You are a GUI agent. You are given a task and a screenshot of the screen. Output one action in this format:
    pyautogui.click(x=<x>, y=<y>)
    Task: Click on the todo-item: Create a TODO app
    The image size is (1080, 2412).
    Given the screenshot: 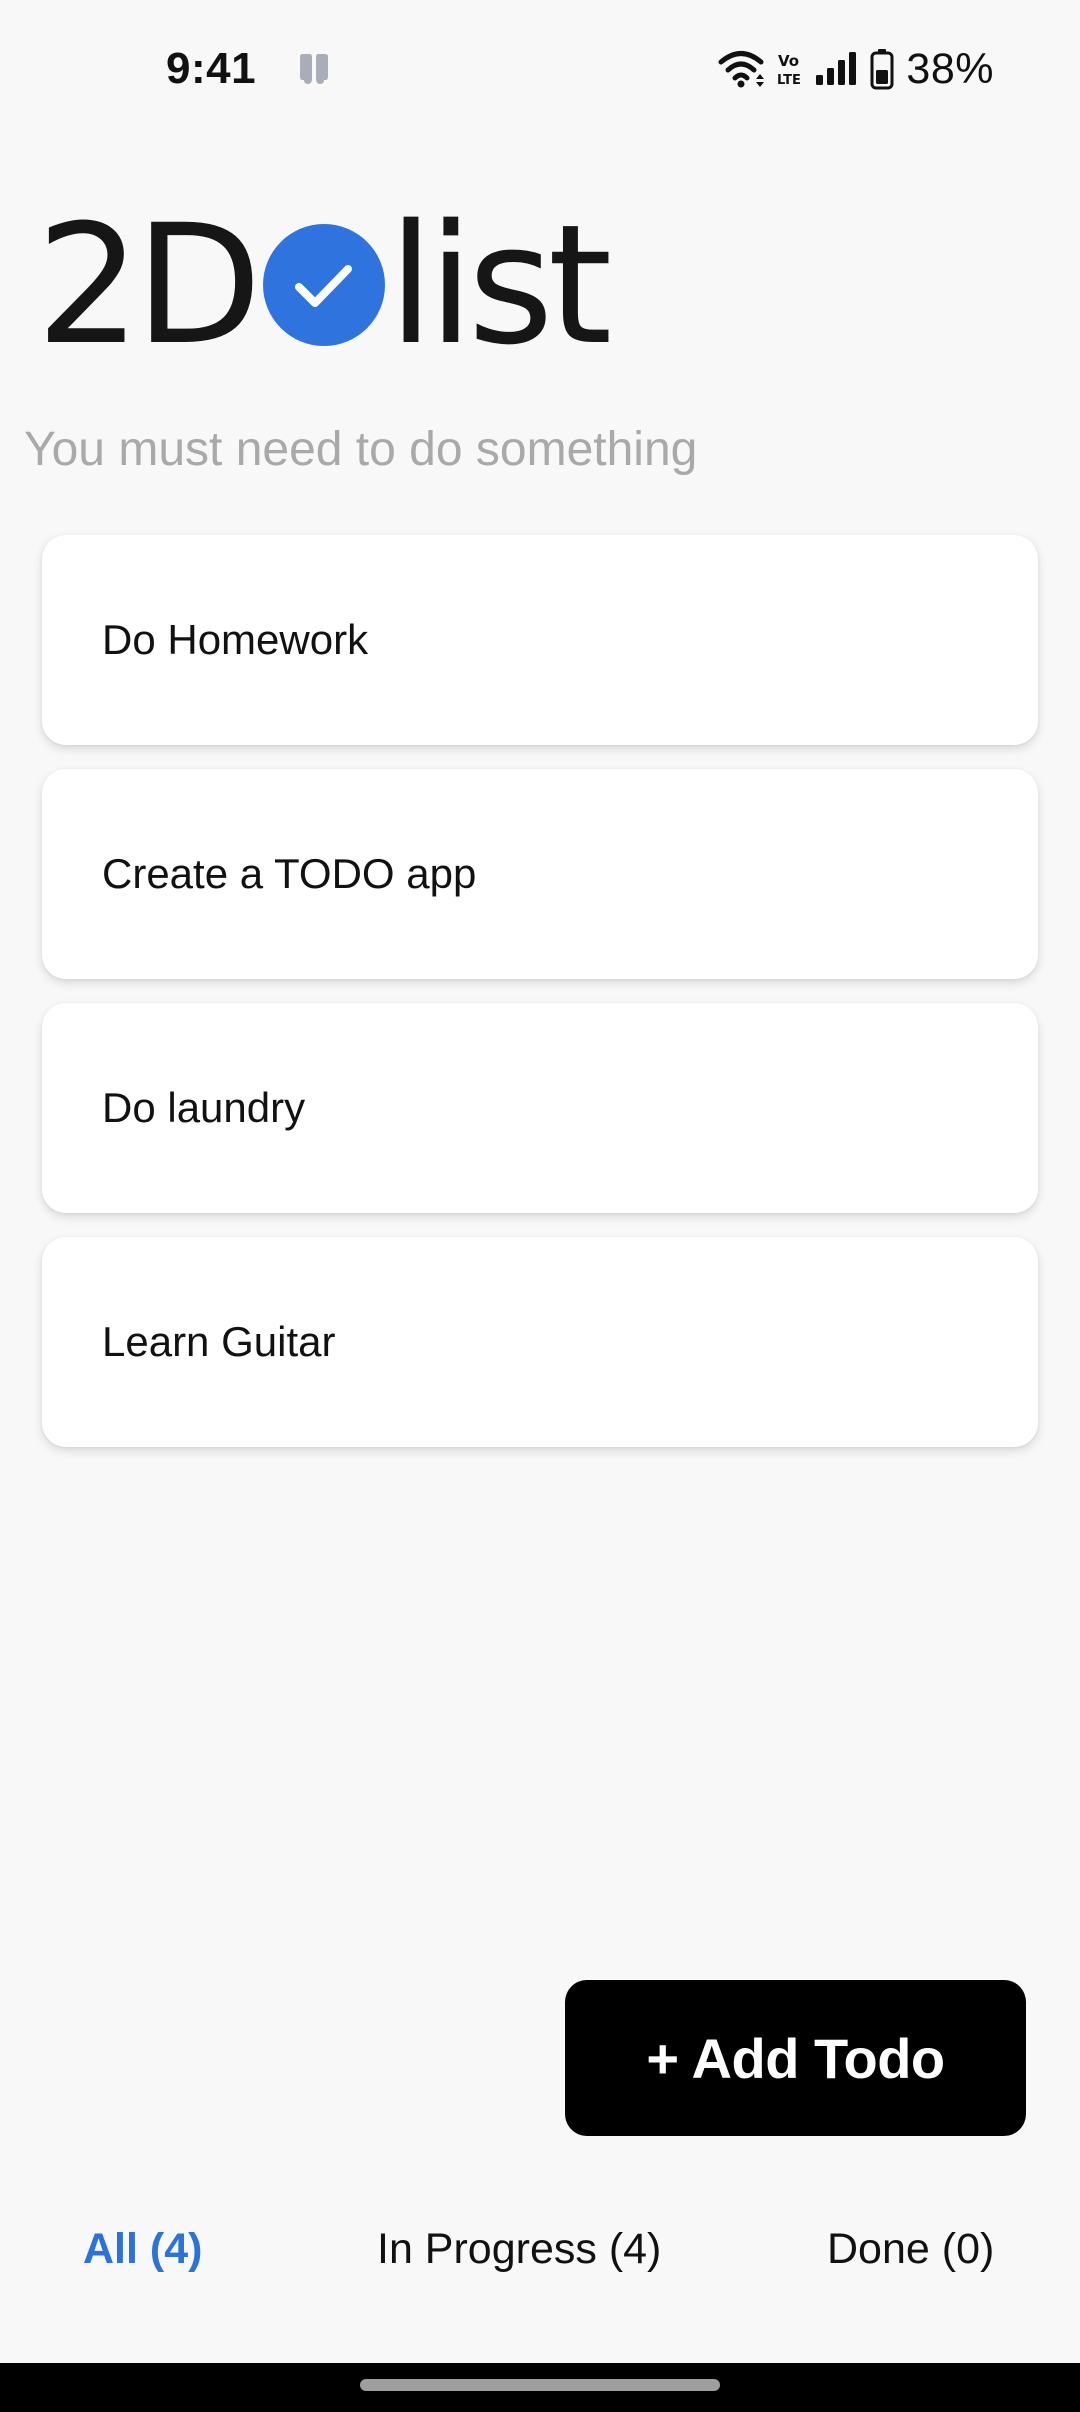 What is the action you would take?
    pyautogui.click(x=540, y=874)
    